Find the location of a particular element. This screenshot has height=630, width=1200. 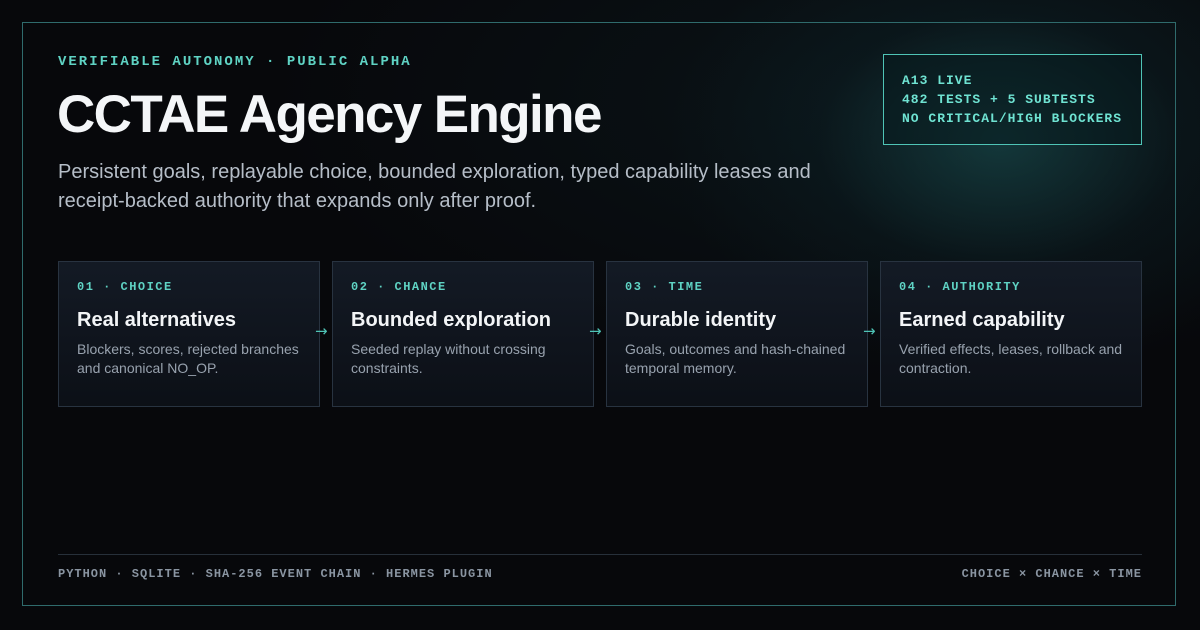

card-title: Real alternatives is located at coordinates (156, 320).